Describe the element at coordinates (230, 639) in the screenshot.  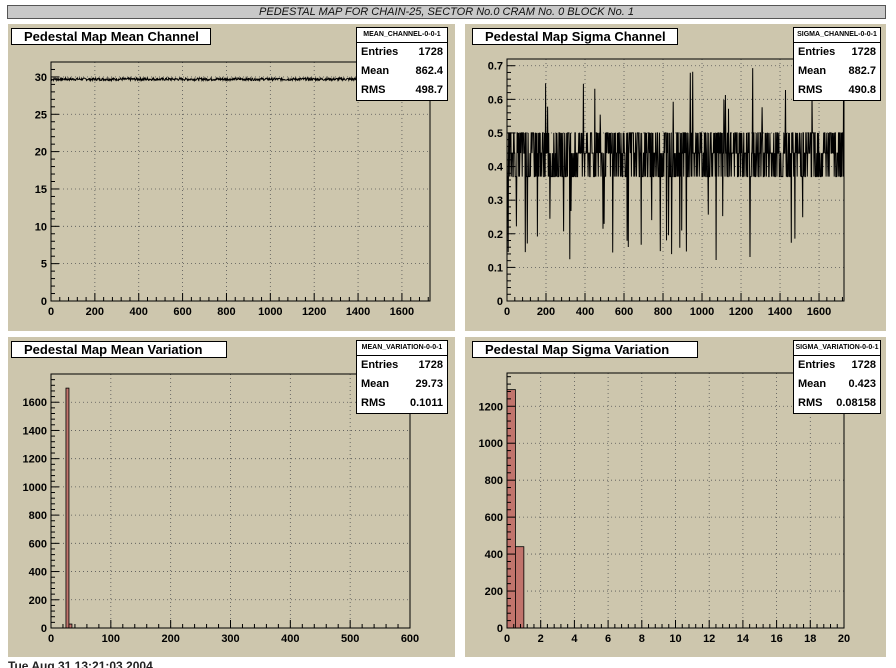
I see `x-tick-label: 300` at that location.